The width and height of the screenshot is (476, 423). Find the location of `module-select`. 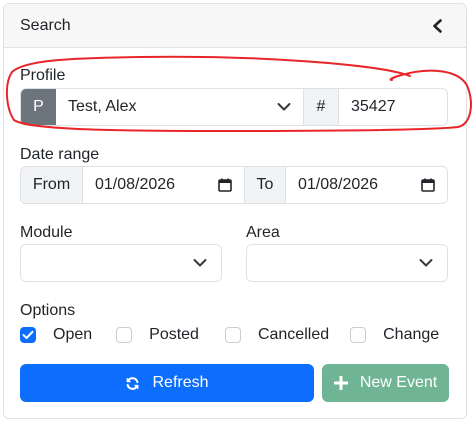

module-select is located at coordinates (121, 263).